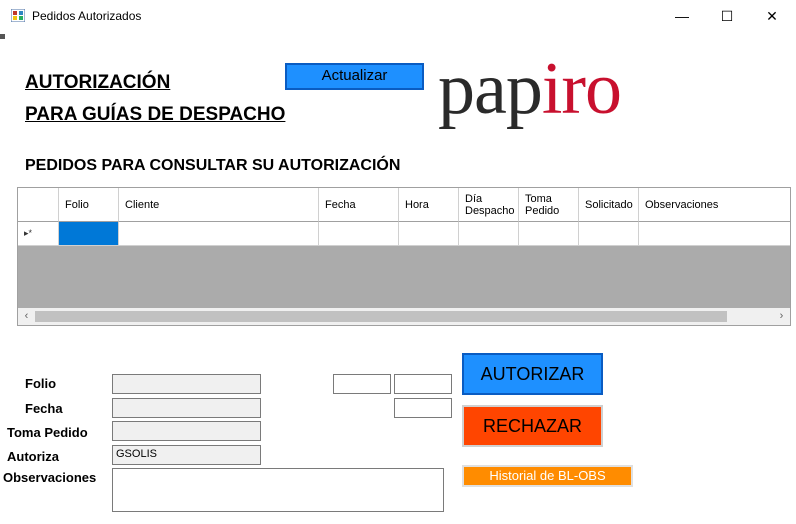  Describe the element at coordinates (186, 384) in the screenshot. I see `folio-field` at that location.